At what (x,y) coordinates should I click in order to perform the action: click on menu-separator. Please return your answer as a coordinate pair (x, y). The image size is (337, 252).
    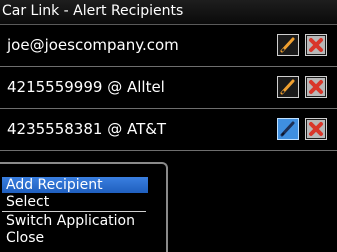
    Looking at the image, I should click on (74, 211).